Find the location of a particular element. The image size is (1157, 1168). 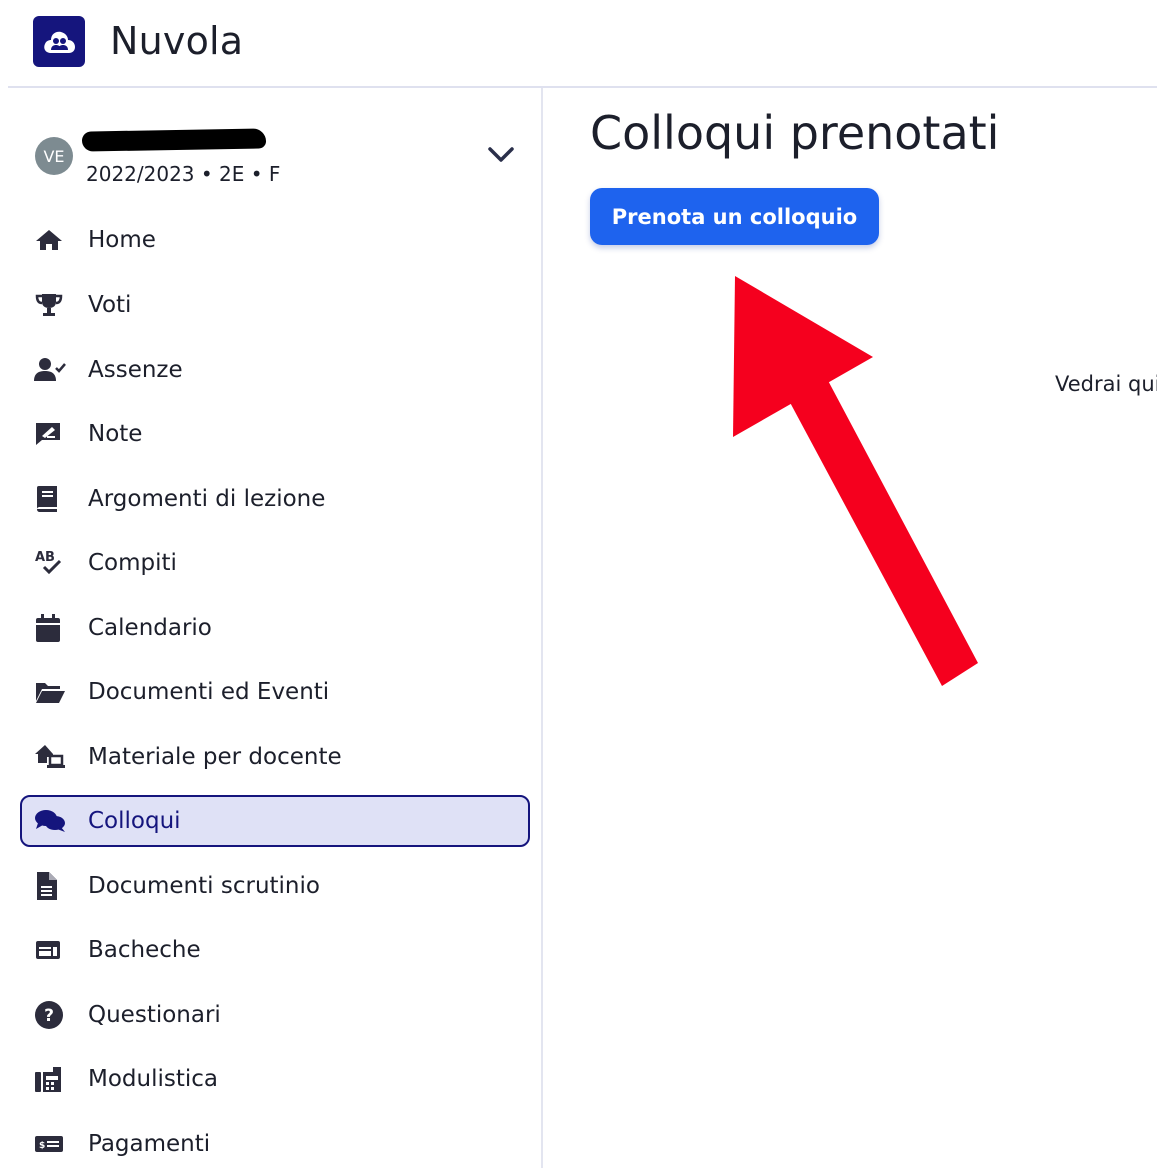

sidebar-item-pagamenti: $ Pagamenti is located at coordinates (275, 1143).